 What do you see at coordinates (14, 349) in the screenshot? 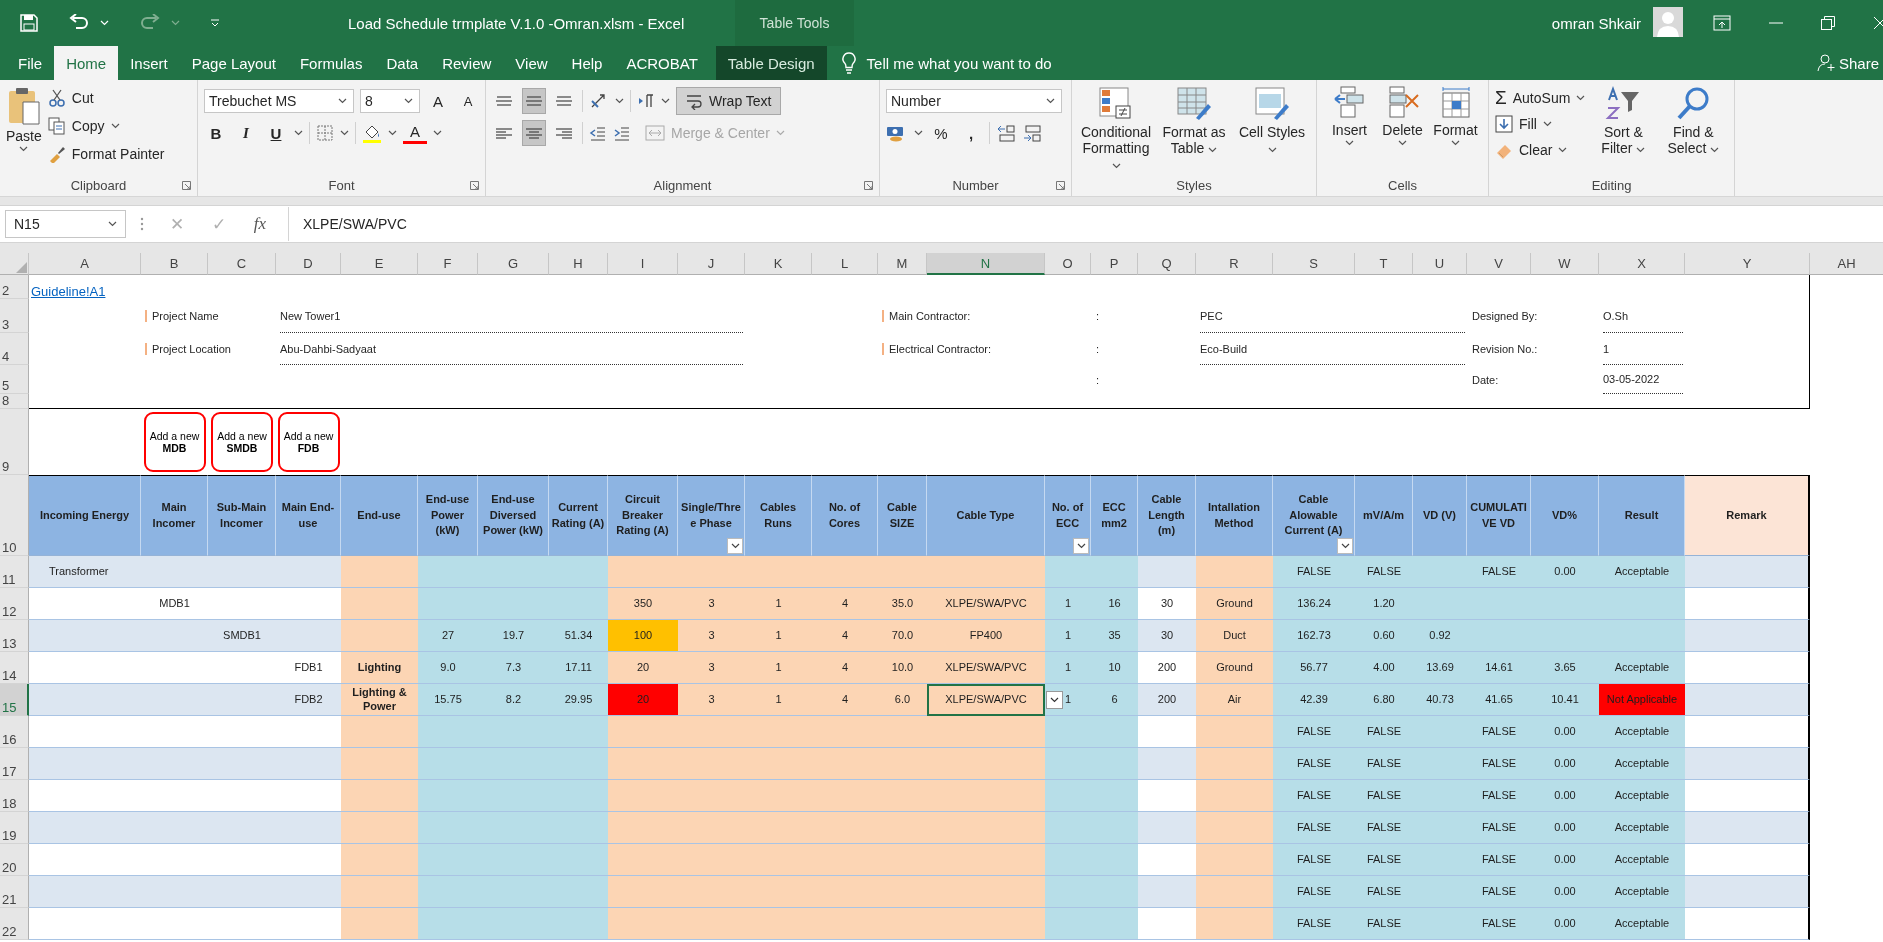
I see `row-number: 4` at bounding box center [14, 349].